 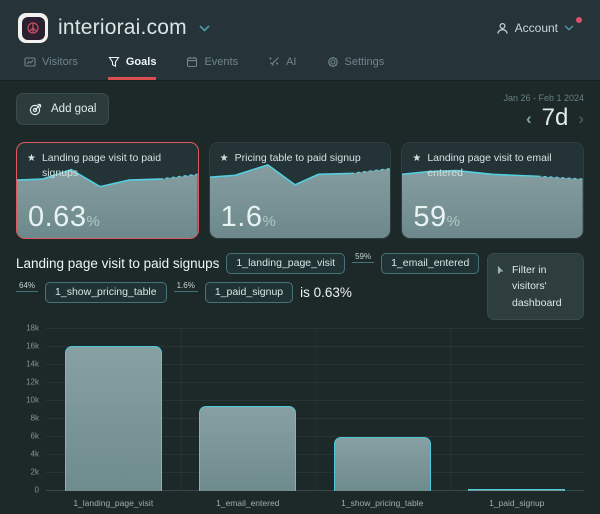 I want to click on y-tick-label: 16k, so click(x=32, y=346).